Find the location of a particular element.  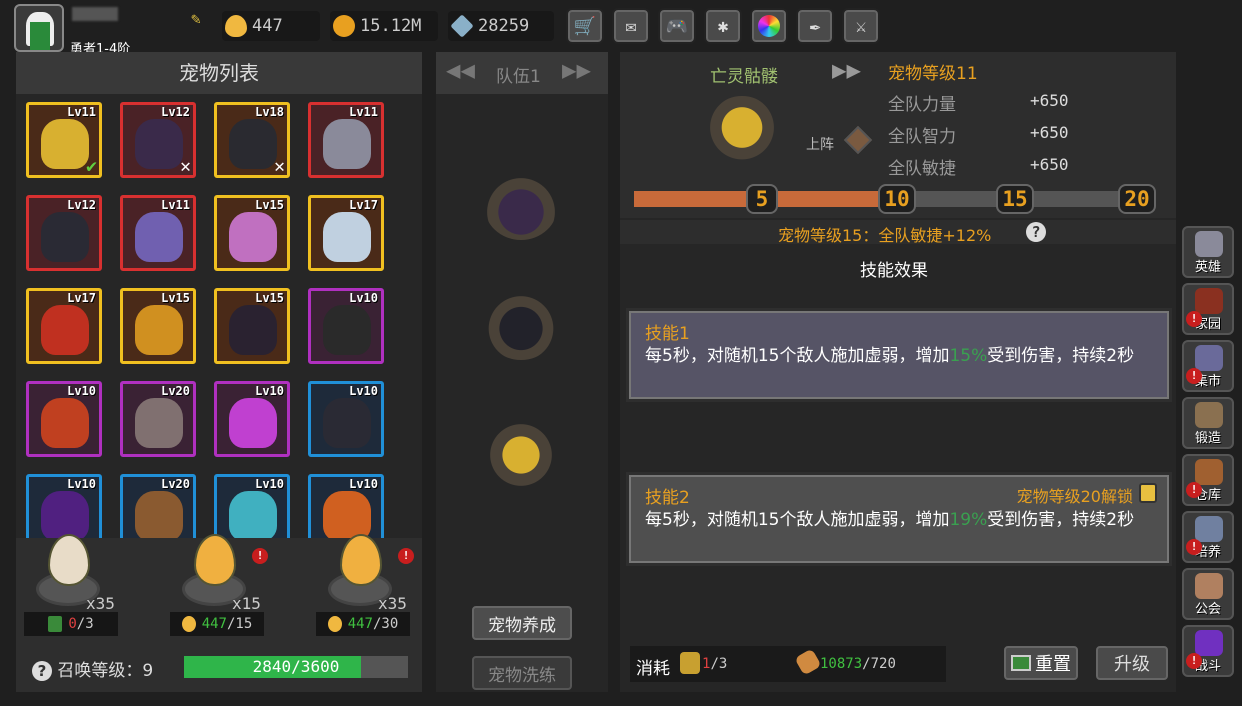

nav-锻造: 锻造 is located at coordinates (1208, 423).